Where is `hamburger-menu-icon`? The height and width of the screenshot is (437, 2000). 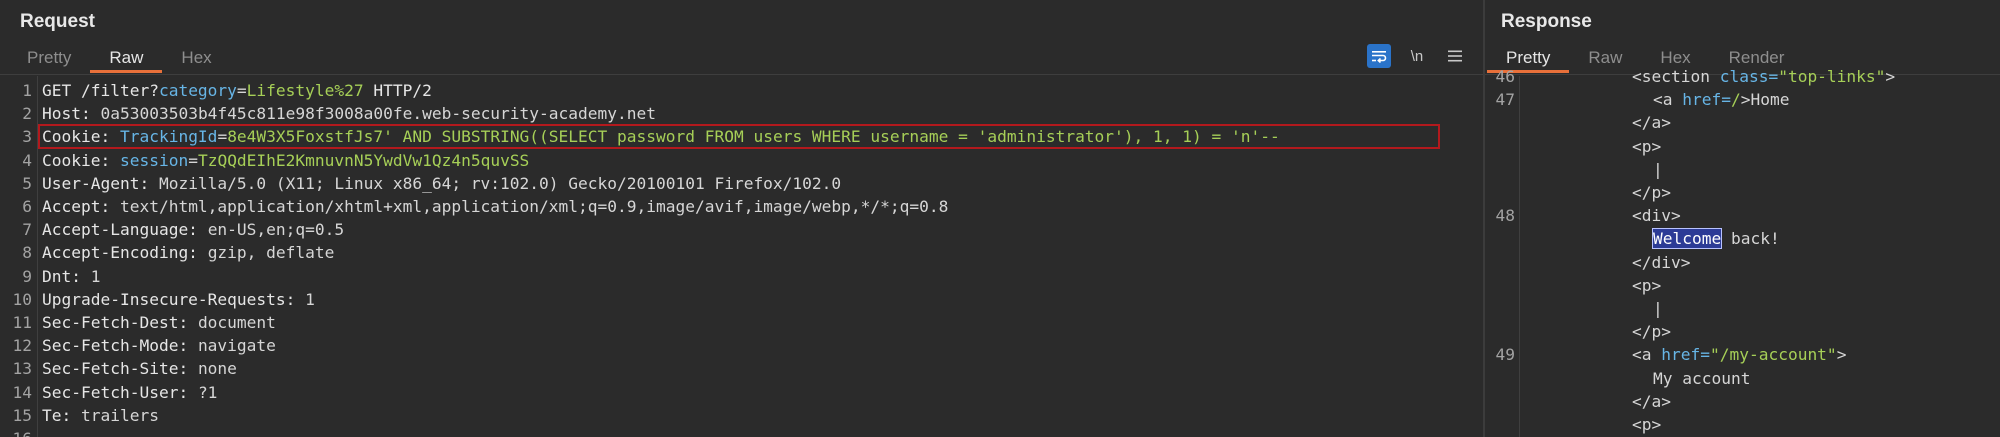
hamburger-menu-icon is located at coordinates (1455, 56).